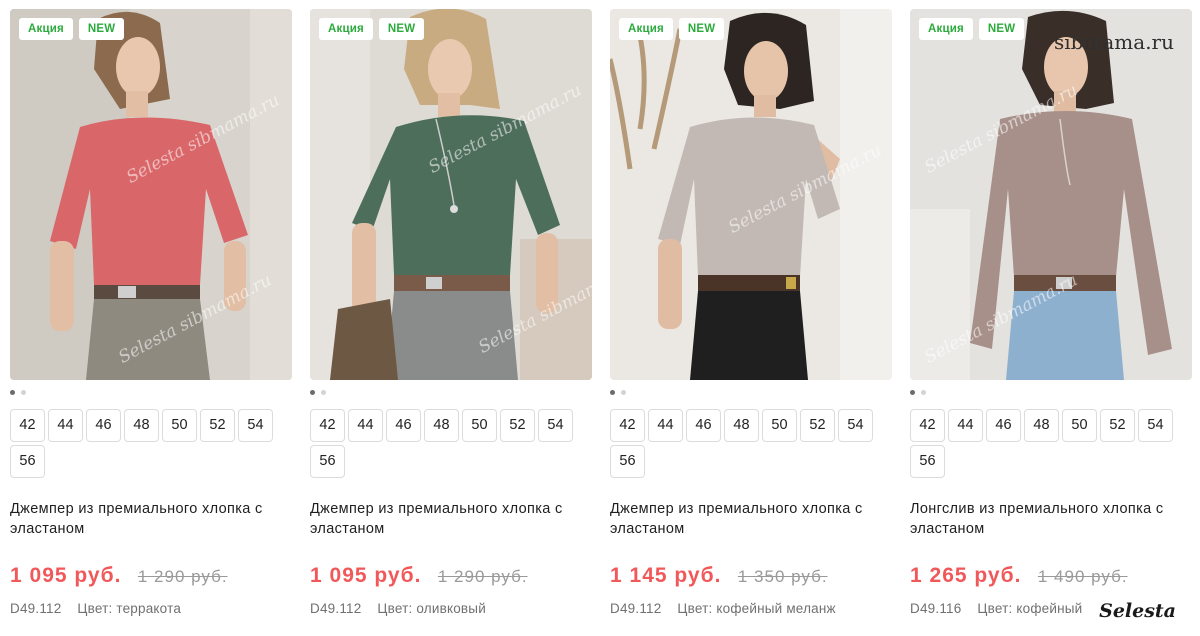 The image size is (1200, 636). I want to click on current-price: 1 145 руб., so click(666, 575).